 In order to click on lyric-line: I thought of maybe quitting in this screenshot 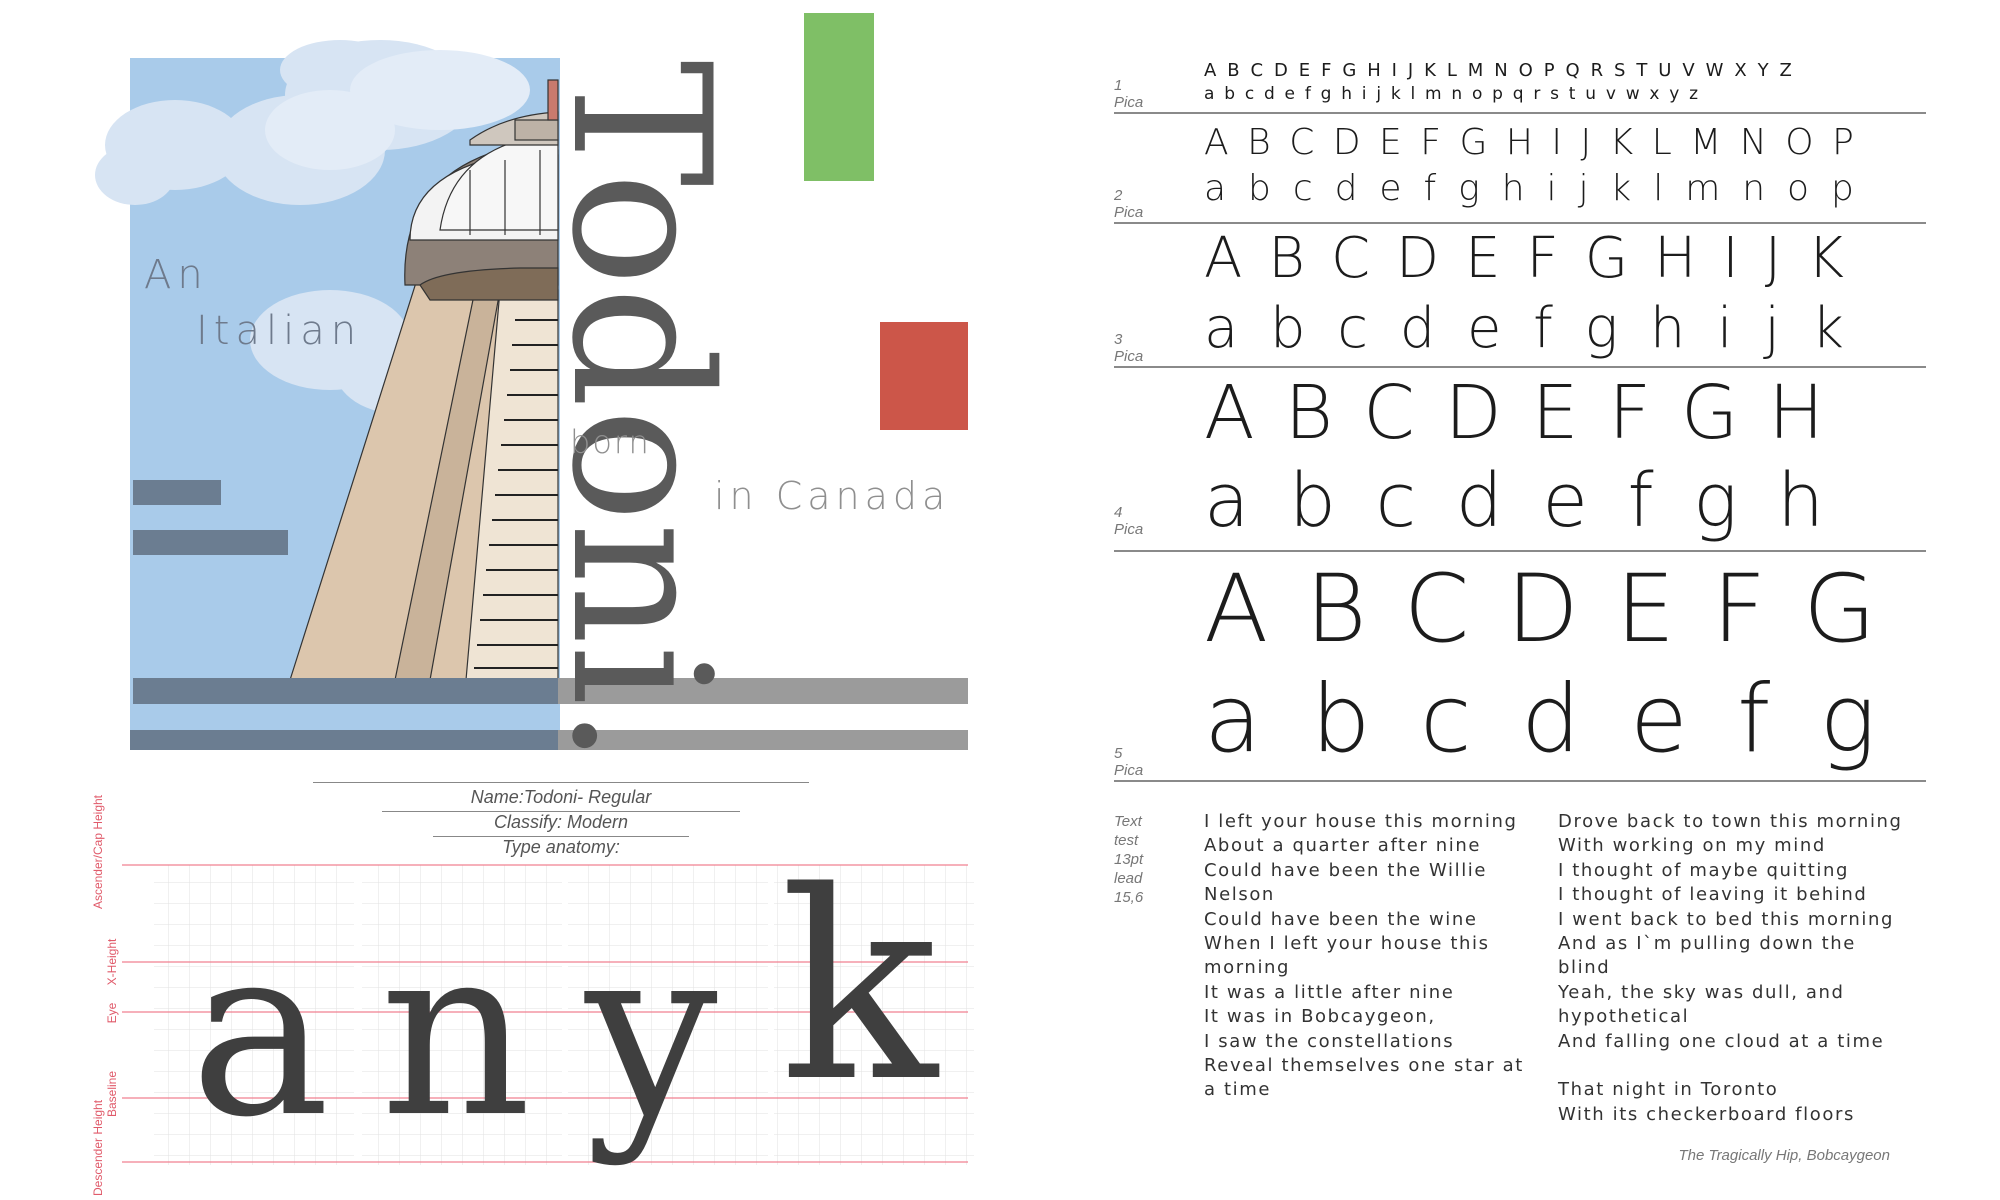, I will do `click(1704, 870)`.